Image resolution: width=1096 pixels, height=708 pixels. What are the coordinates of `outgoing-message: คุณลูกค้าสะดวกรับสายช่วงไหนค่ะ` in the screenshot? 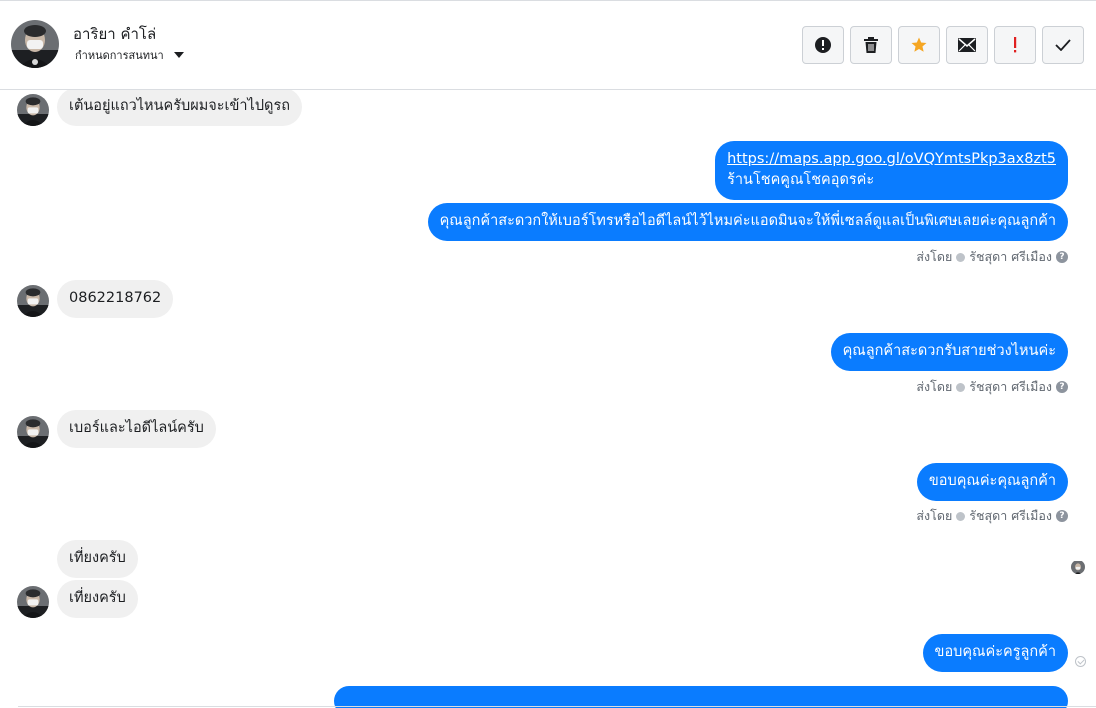 It's located at (949, 352).